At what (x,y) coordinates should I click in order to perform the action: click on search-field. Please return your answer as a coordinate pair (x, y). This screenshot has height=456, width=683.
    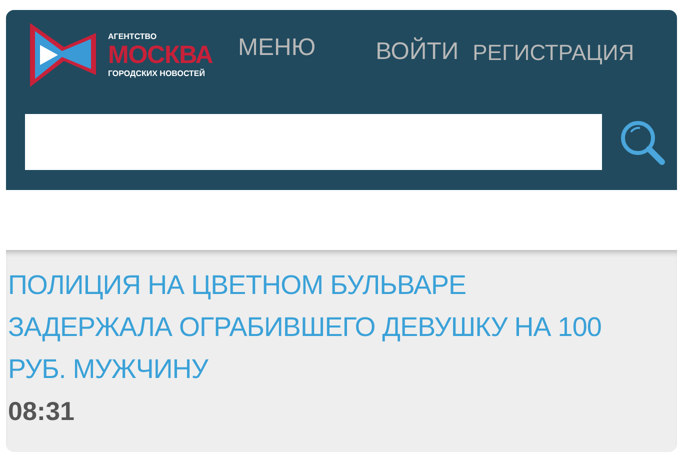
    Looking at the image, I should click on (313, 142).